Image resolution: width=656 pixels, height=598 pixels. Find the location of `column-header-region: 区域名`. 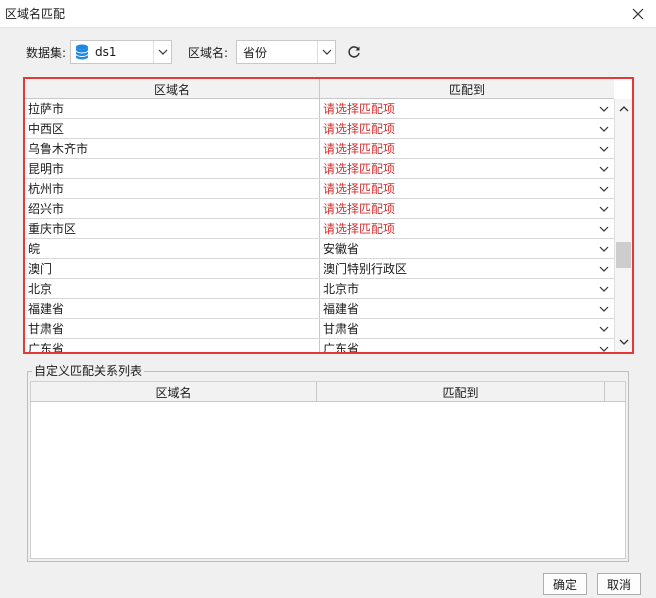

column-header-region: 区域名 is located at coordinates (172, 89).